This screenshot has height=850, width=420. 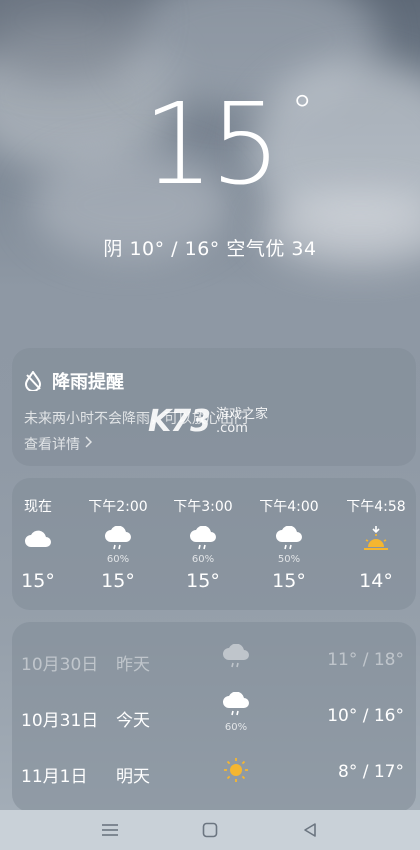 I want to click on hourly-item-1: 下午2:00 60% 15°, so click(x=118, y=544).